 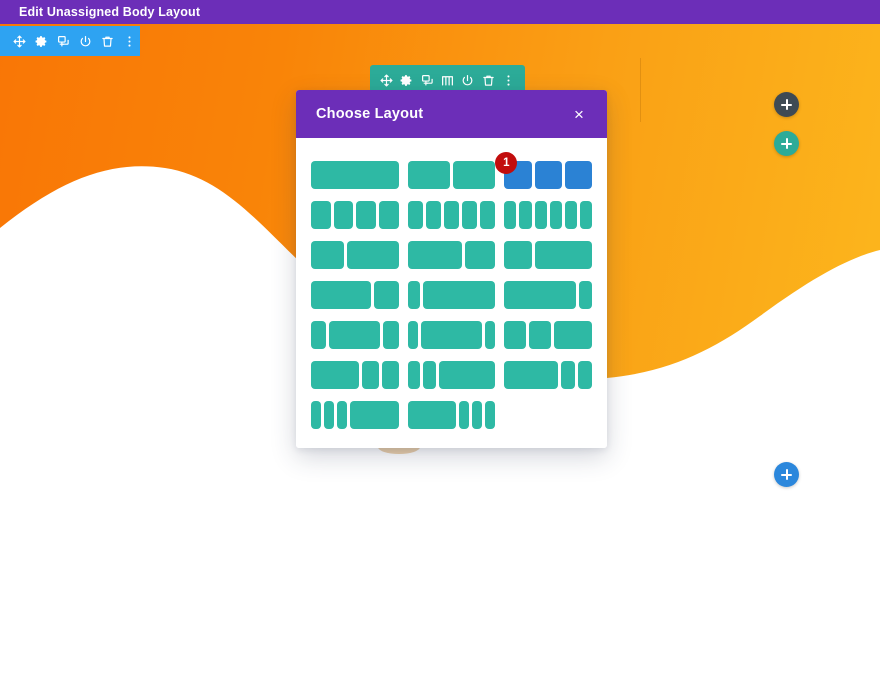 What do you see at coordinates (19, 41) in the screenshot?
I see `move-icon` at bounding box center [19, 41].